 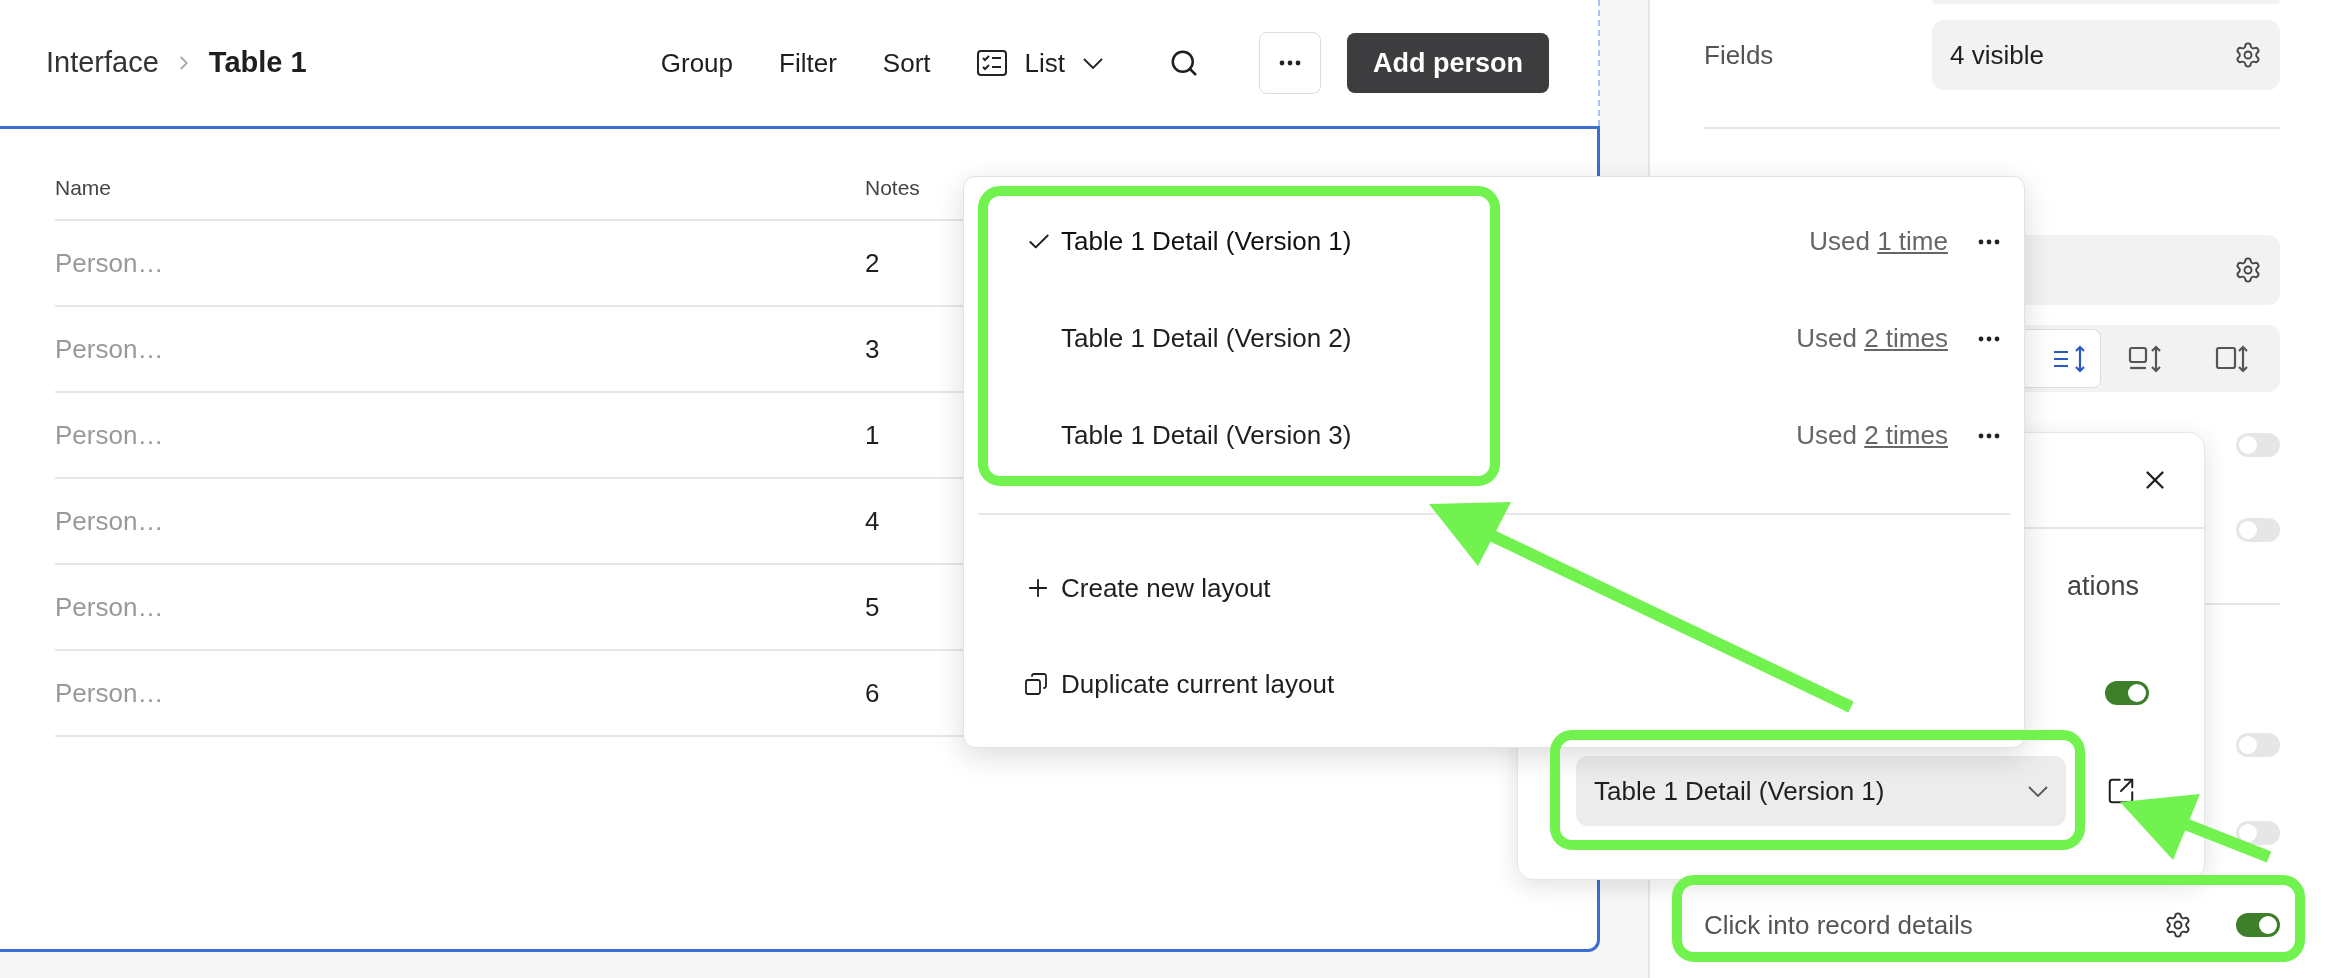 What do you see at coordinates (1494, 684) in the screenshot?
I see `menu-item: Duplicate current layout` at bounding box center [1494, 684].